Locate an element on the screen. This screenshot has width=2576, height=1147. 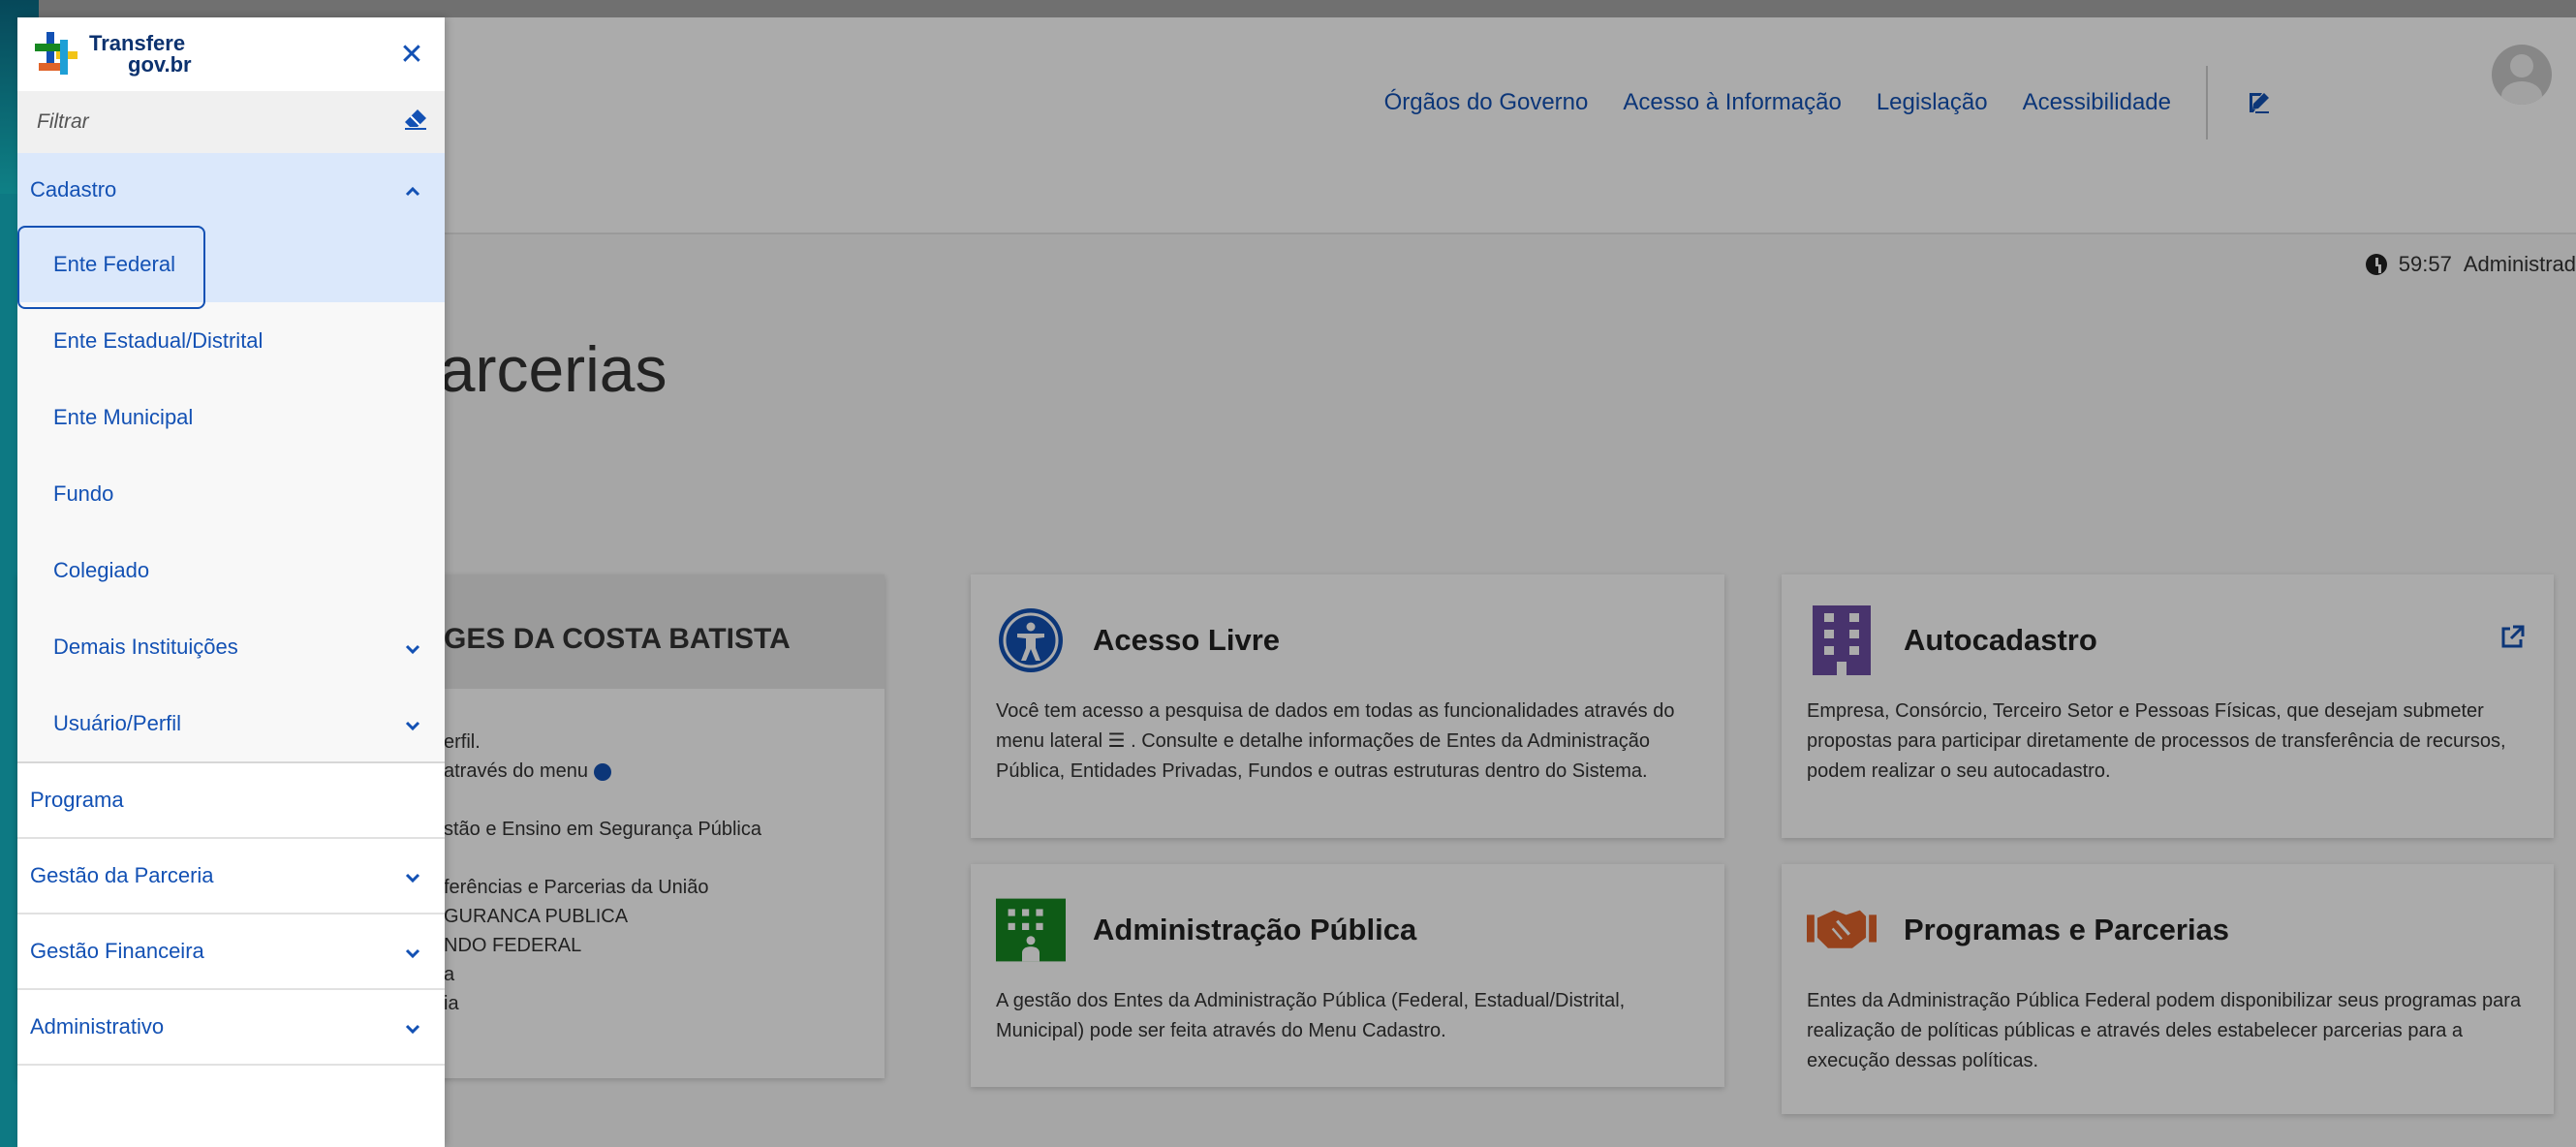
menu-label: Programa is located at coordinates (77, 800).